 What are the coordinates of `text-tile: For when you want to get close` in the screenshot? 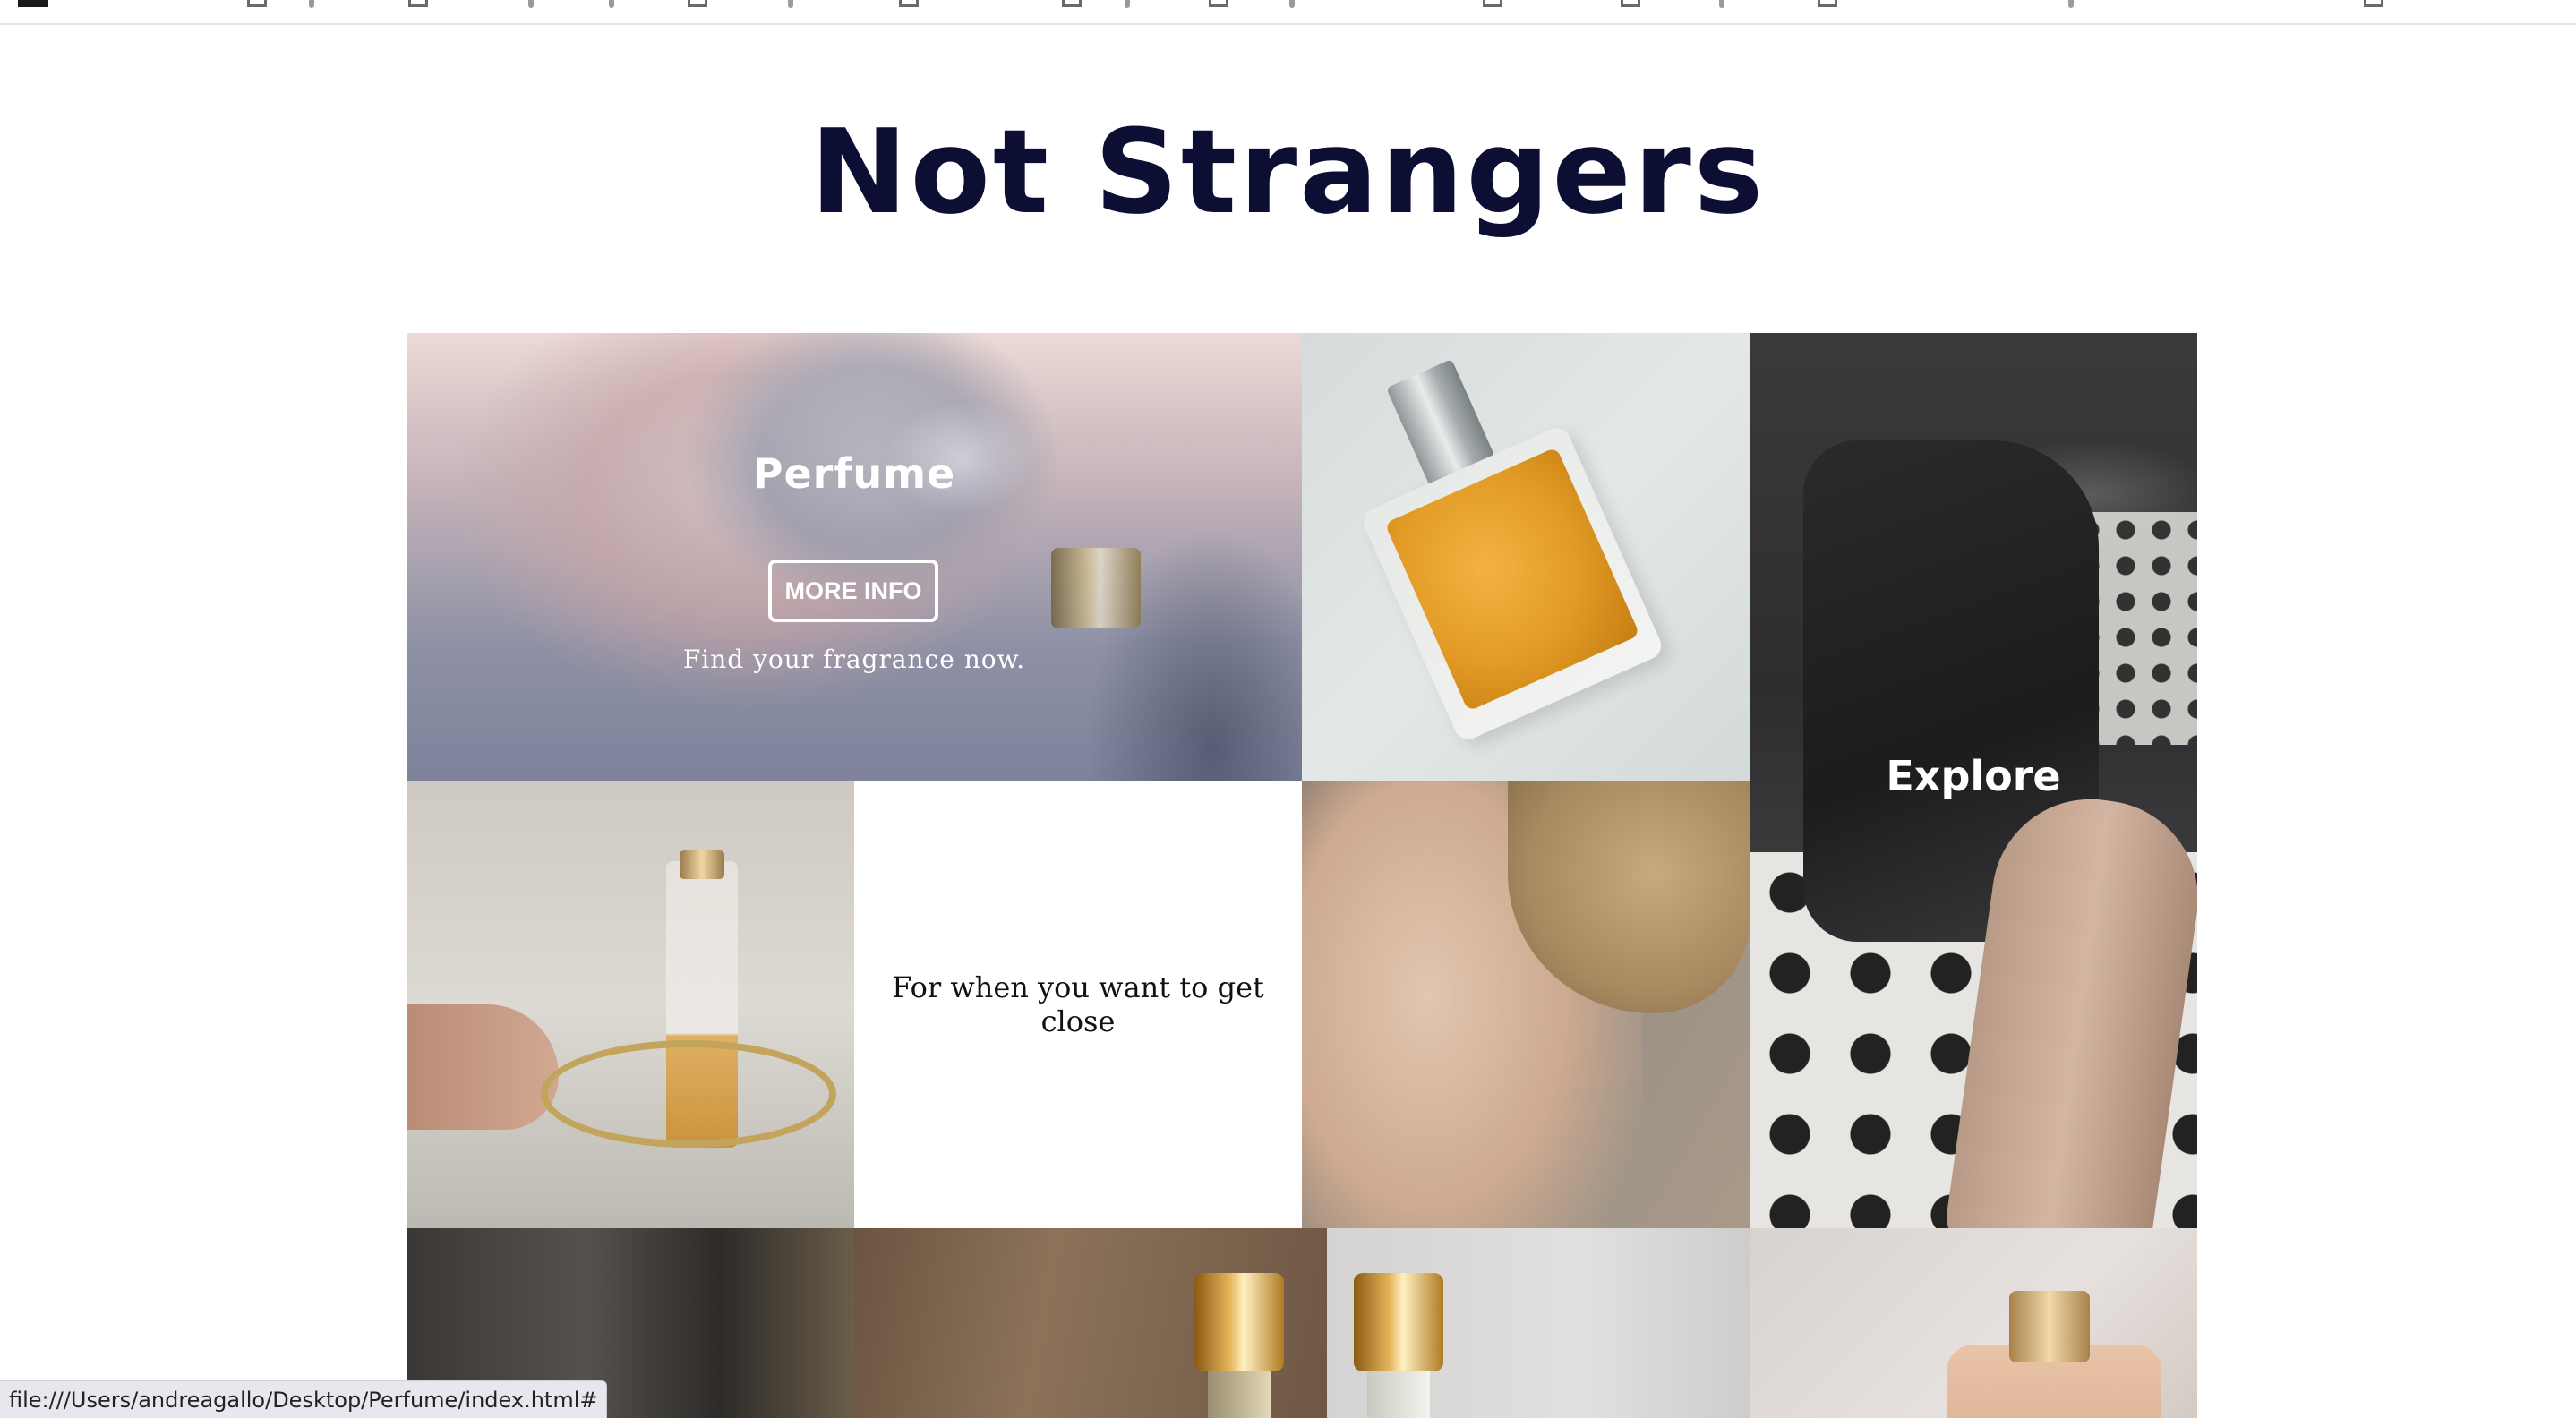 It's located at (1078, 1004).